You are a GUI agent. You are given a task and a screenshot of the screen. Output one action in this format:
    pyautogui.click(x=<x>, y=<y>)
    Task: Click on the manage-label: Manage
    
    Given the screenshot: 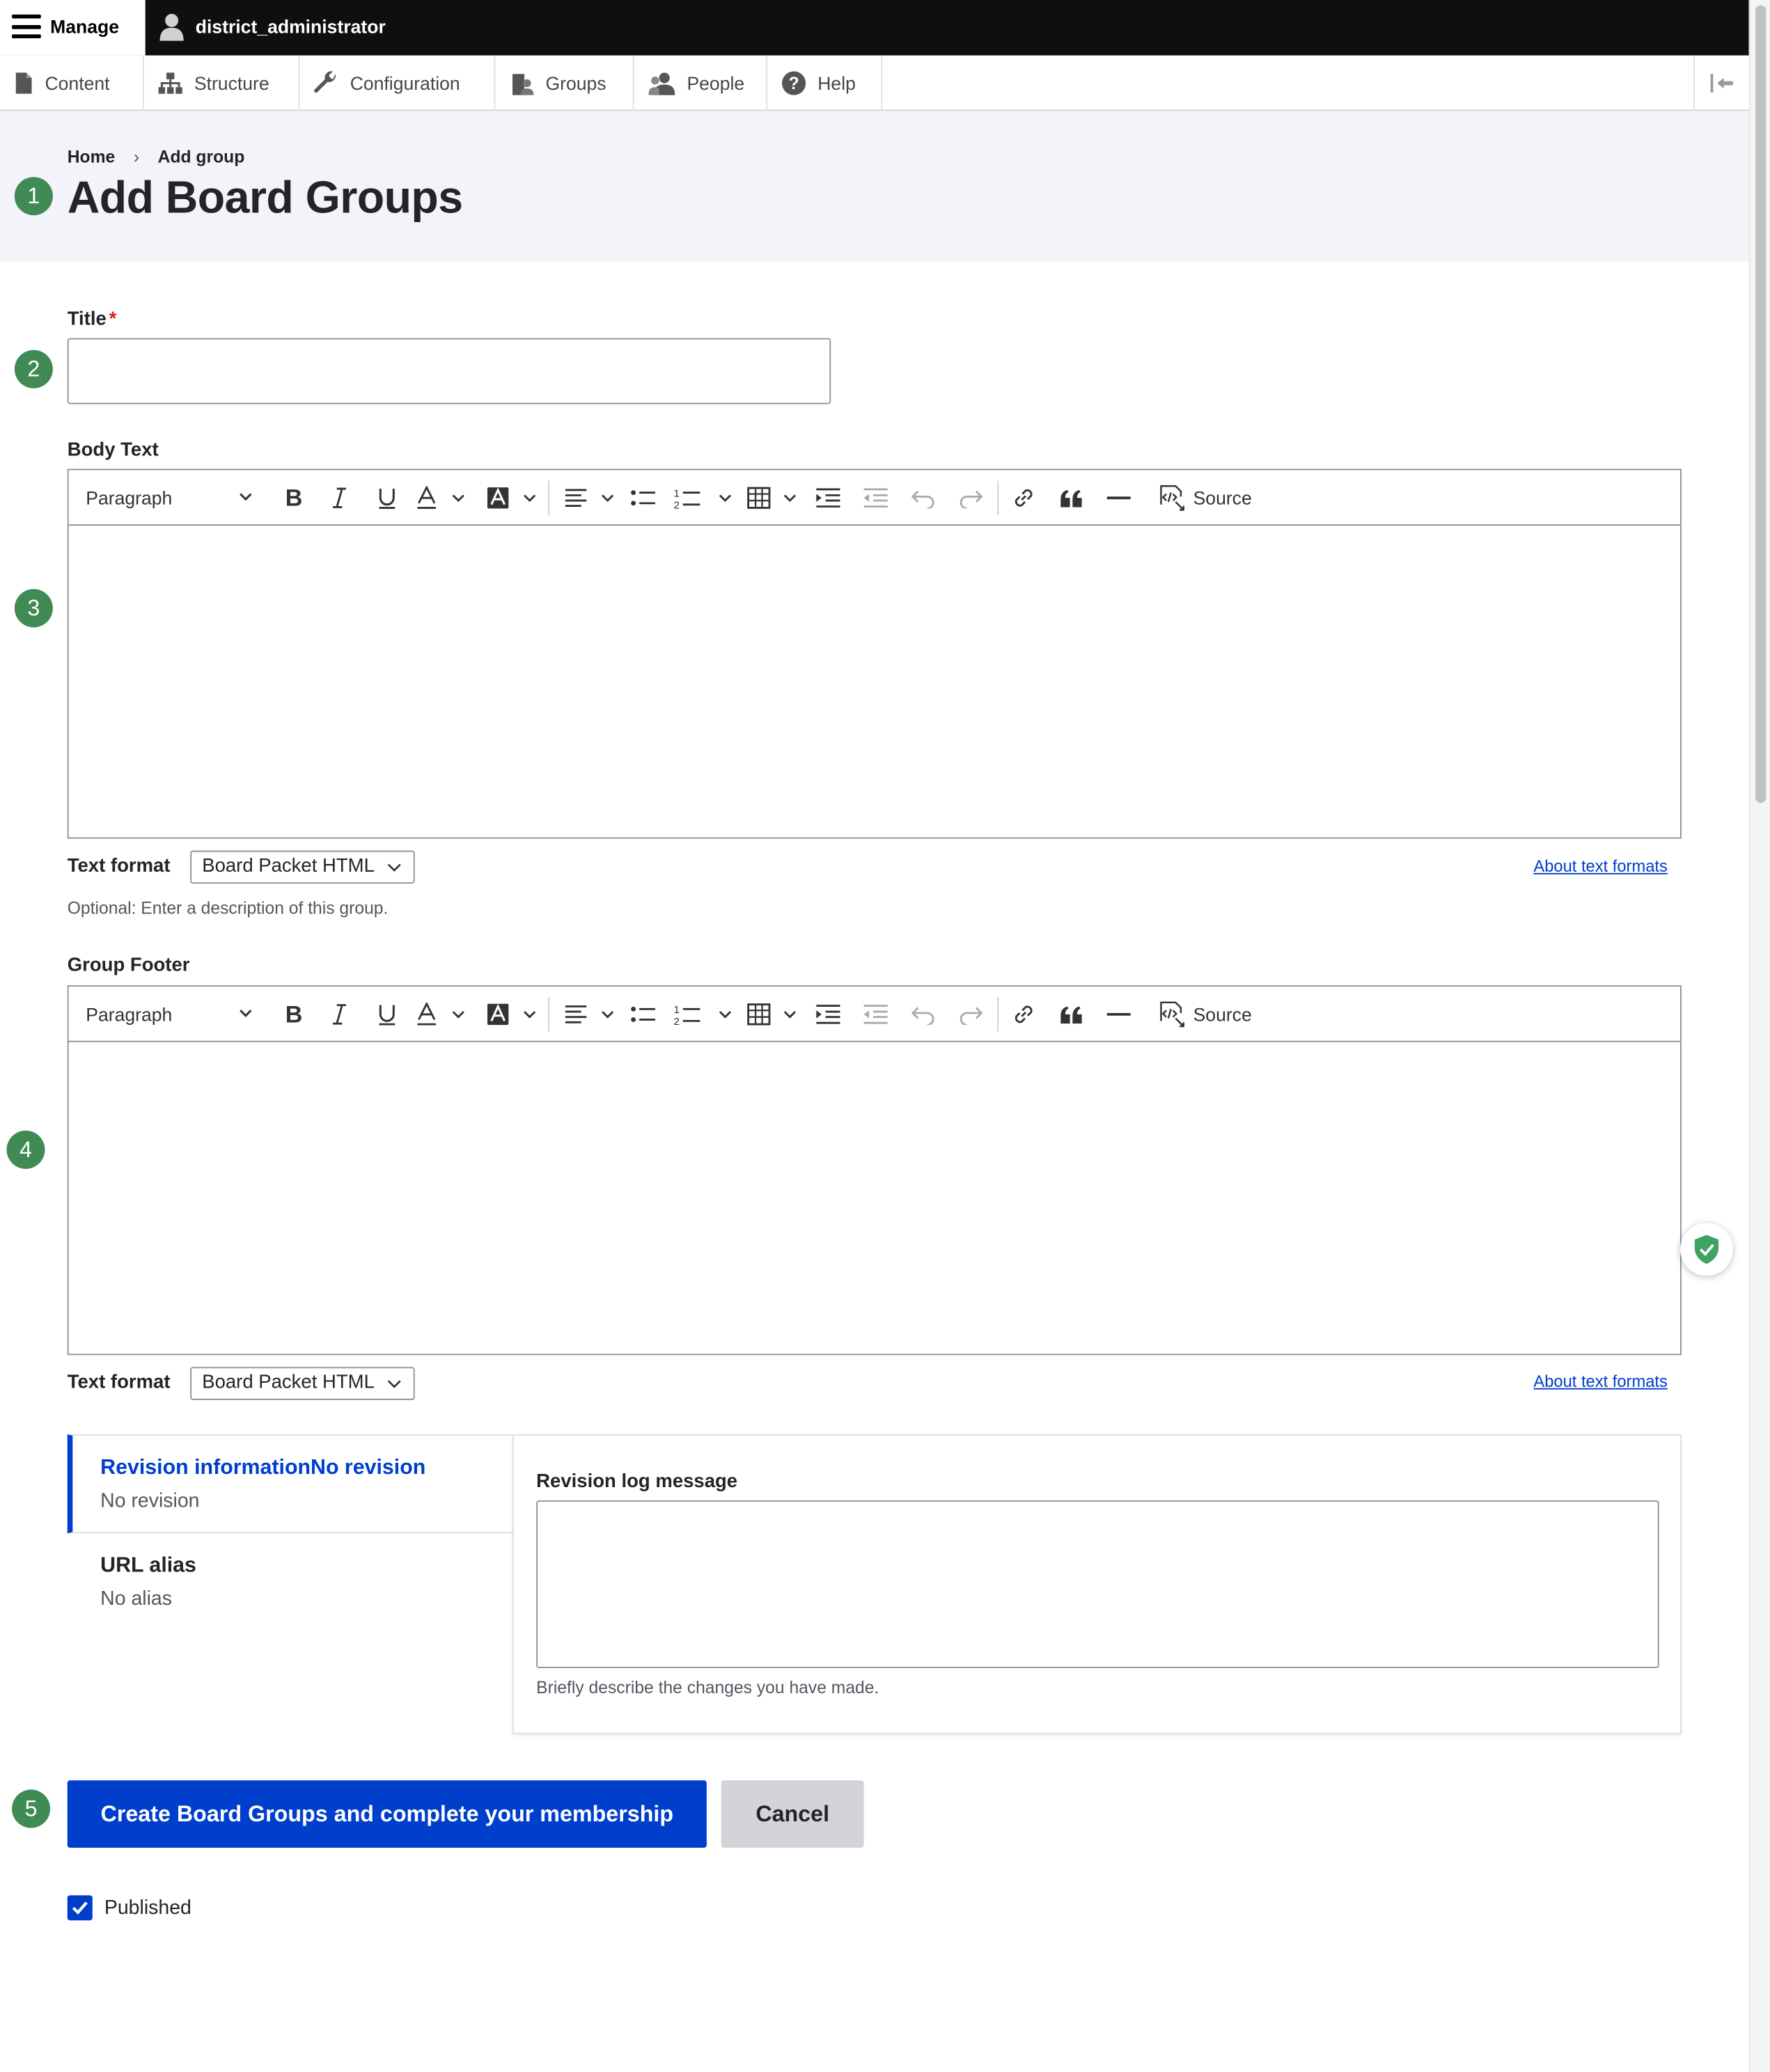 What is the action you would take?
    pyautogui.click(x=84, y=27)
    